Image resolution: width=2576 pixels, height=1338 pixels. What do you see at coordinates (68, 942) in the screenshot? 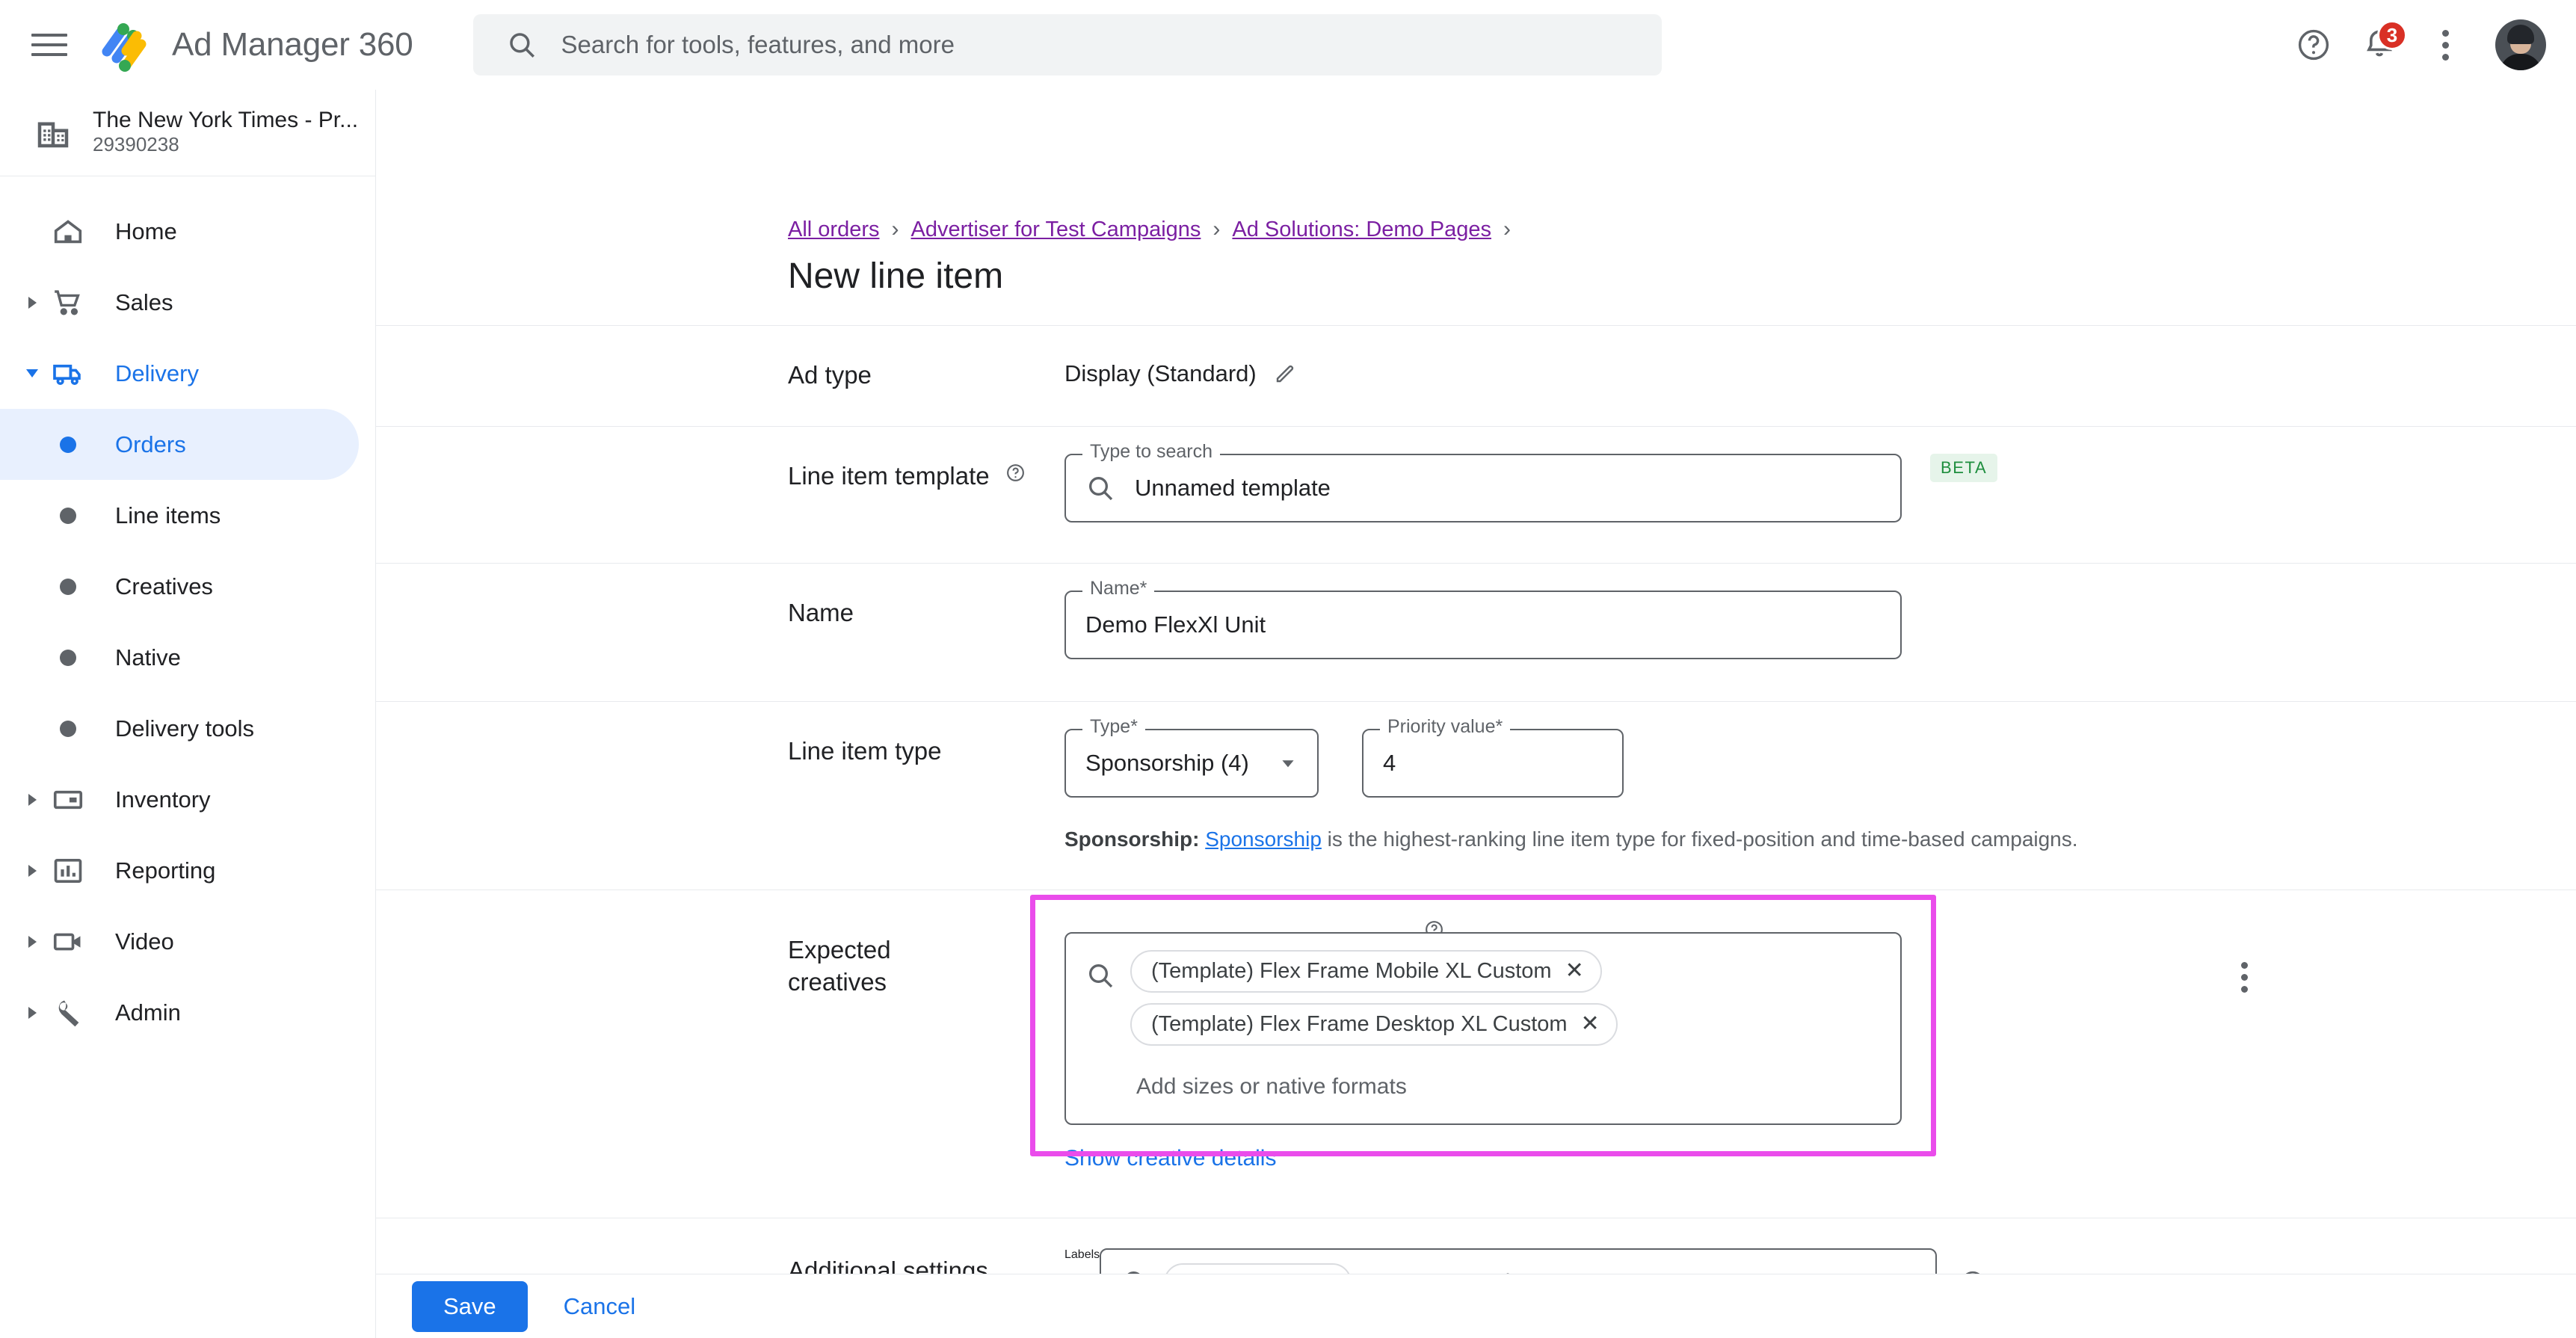
I see `video-camera-icon` at bounding box center [68, 942].